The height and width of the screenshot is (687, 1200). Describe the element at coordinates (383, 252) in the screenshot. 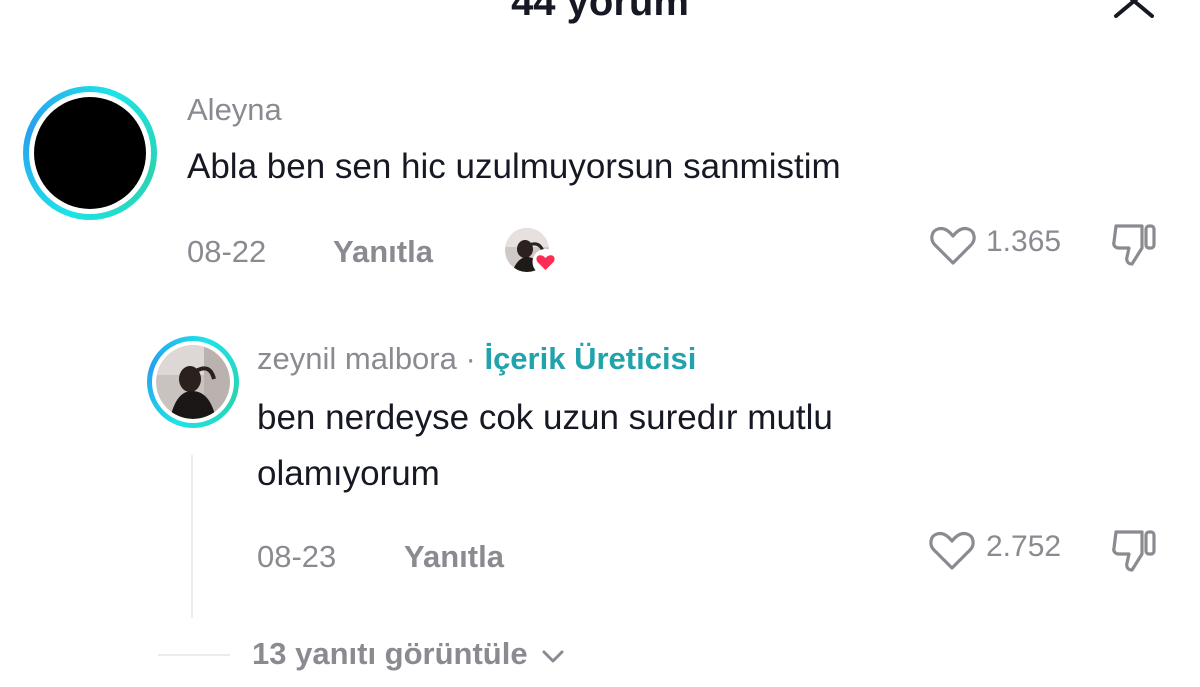

I see `reply-button: Yanıtla` at that location.